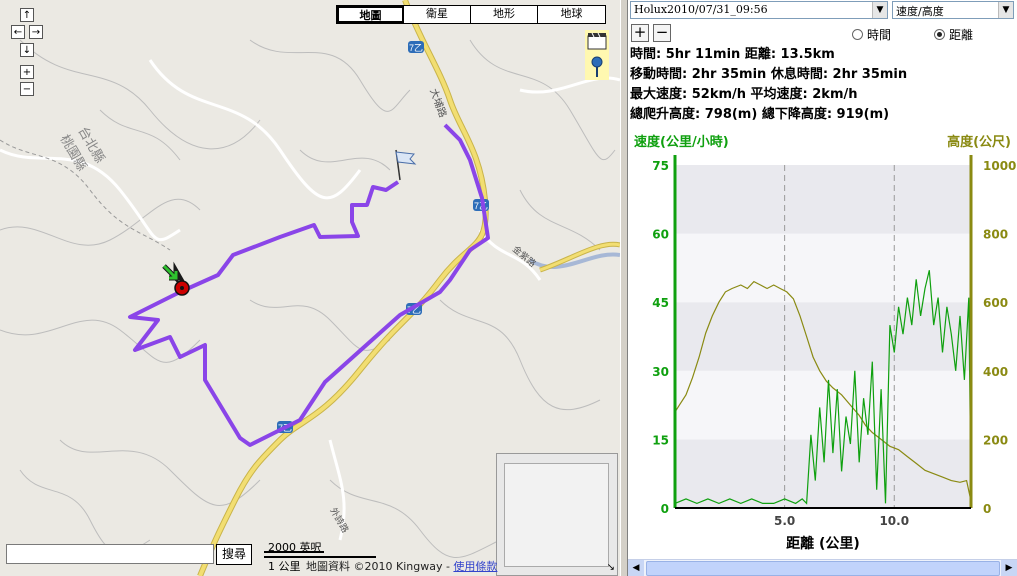 The height and width of the screenshot is (576, 1017). What do you see at coordinates (760, 114) in the screenshot?
I see `stats-line-elevation: 總爬升高度: 798(m) 總下降高度: 919(m)` at bounding box center [760, 114].